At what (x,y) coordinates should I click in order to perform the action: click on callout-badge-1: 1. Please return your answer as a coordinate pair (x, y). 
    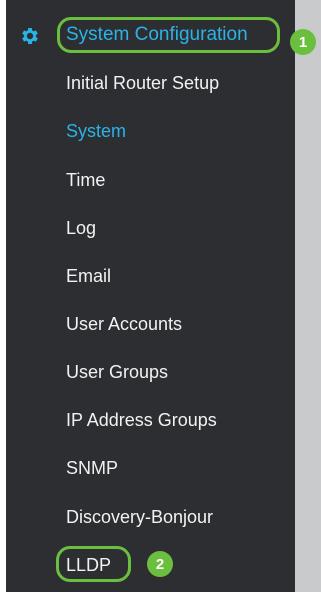
    Looking at the image, I should click on (303, 42).